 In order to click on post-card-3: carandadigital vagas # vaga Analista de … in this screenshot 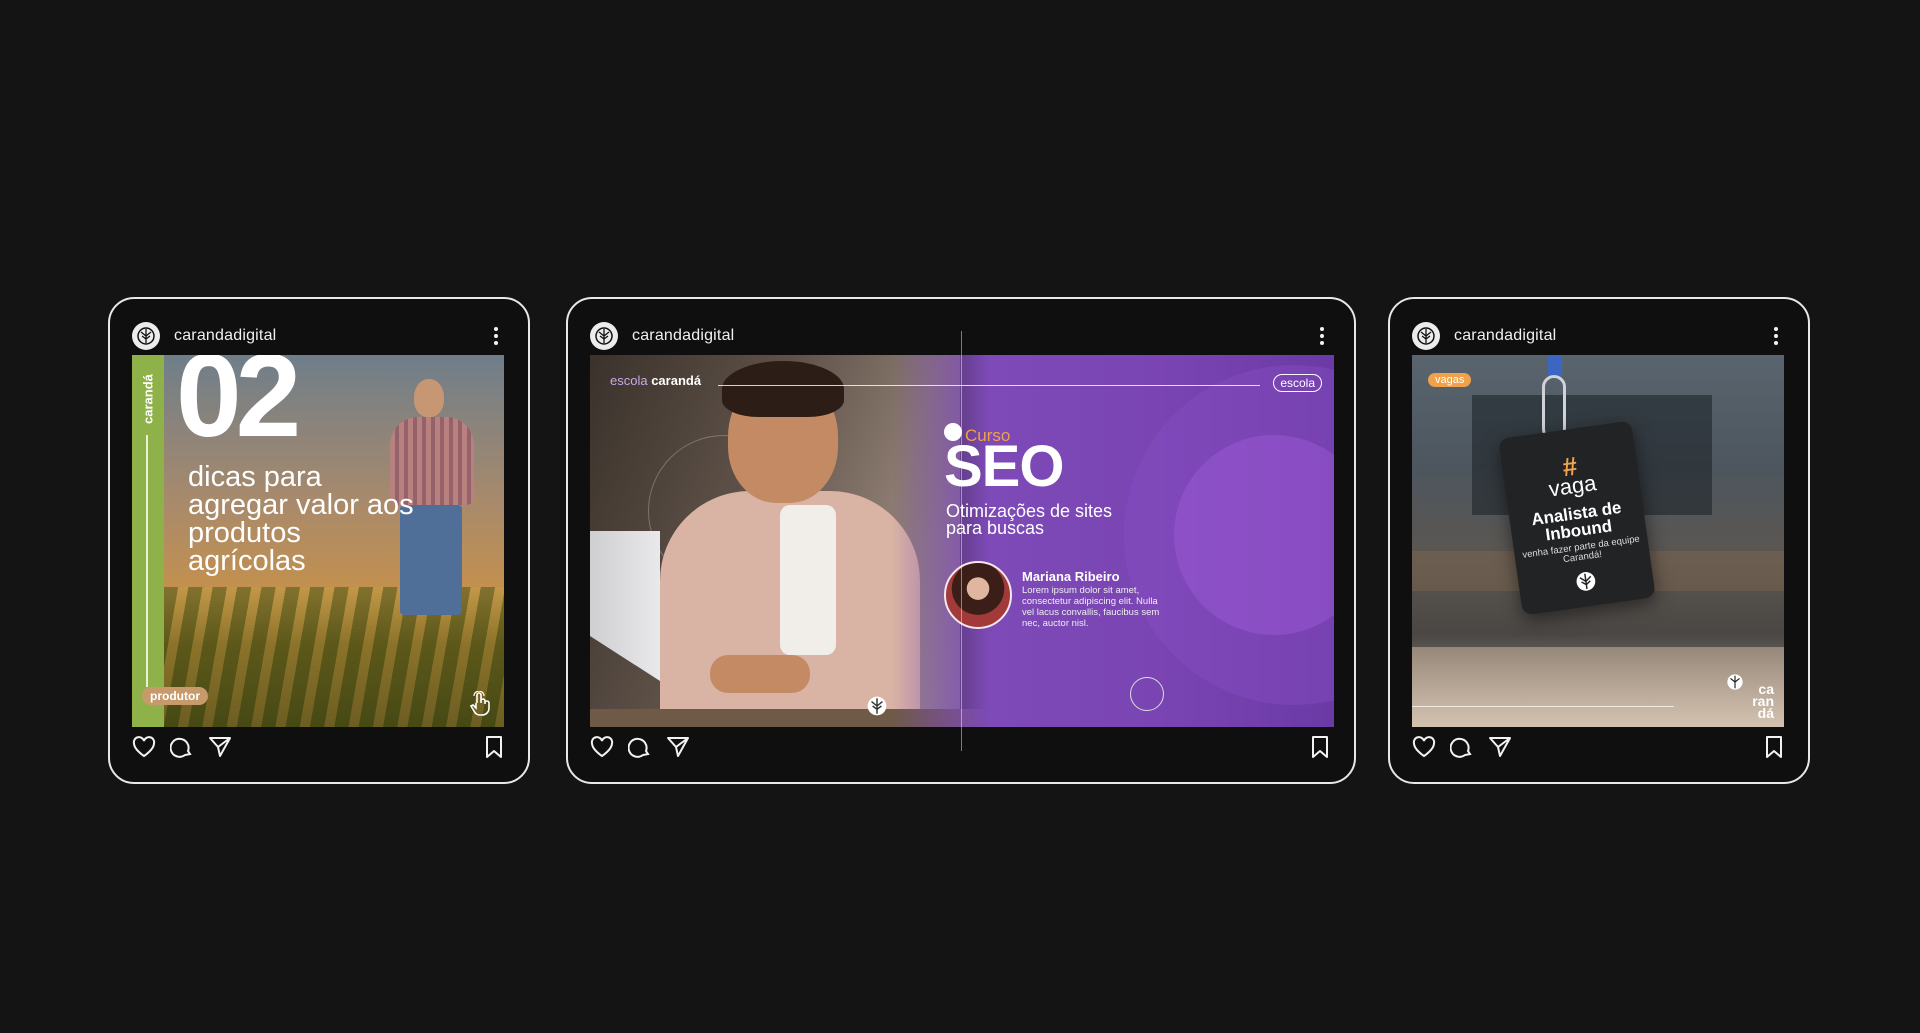, I will do `click(1599, 540)`.